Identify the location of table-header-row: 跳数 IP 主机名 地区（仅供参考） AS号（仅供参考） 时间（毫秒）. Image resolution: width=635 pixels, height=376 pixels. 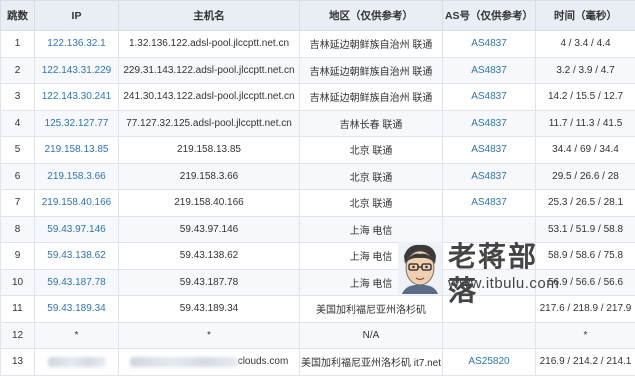
(318, 16).